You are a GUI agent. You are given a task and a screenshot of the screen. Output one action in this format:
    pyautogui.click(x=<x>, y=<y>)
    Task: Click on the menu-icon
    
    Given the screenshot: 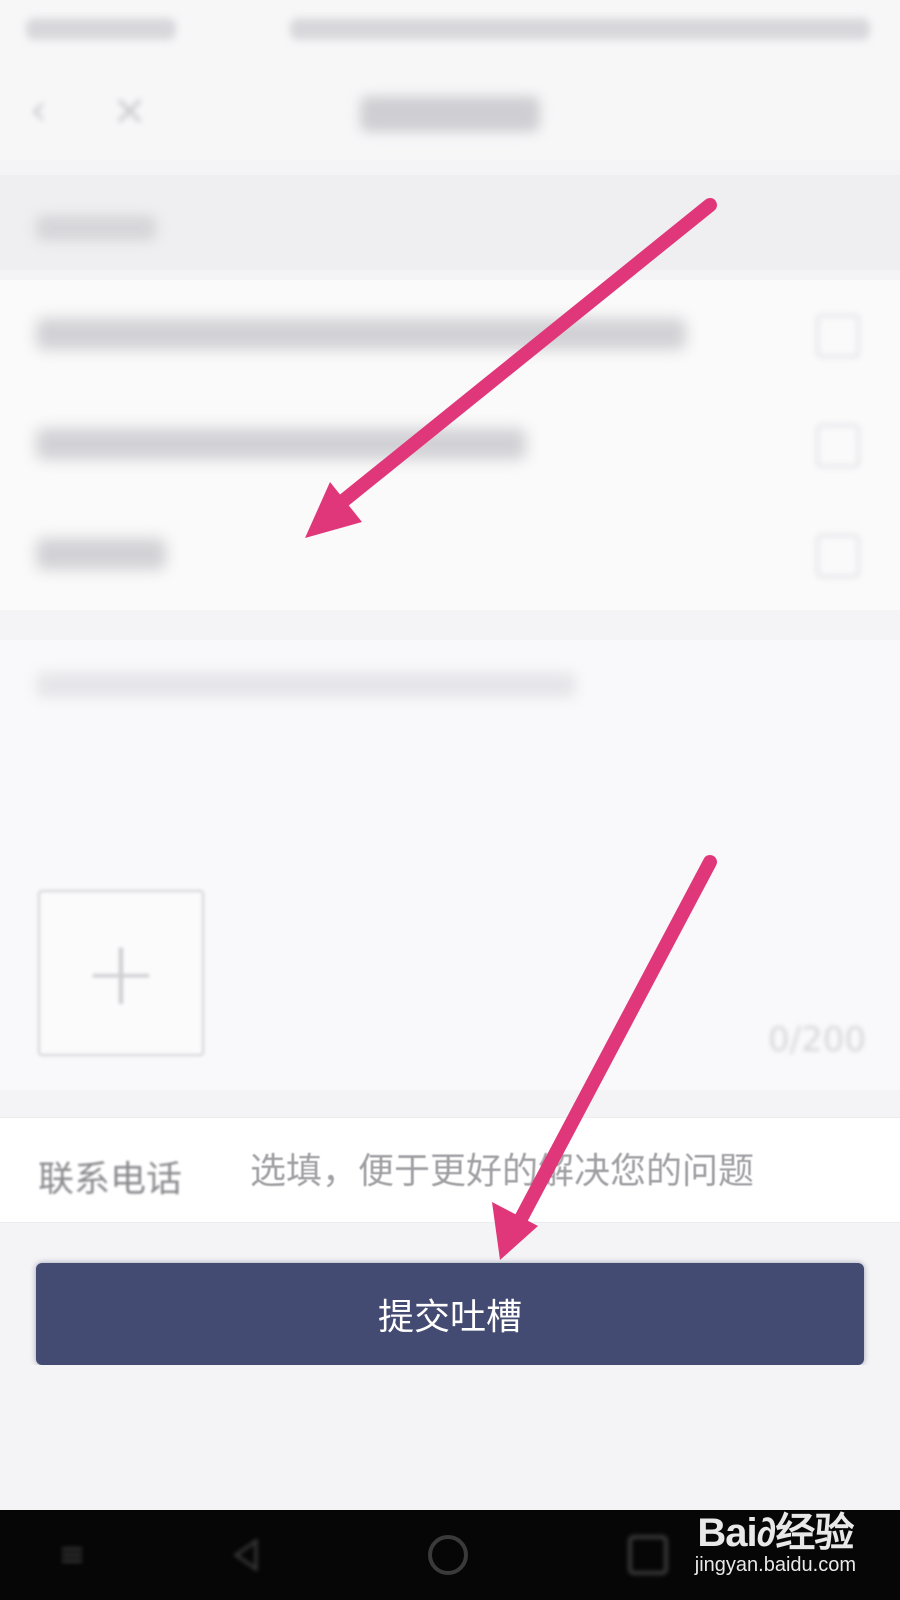 What is the action you would take?
    pyautogui.click(x=72, y=1555)
    